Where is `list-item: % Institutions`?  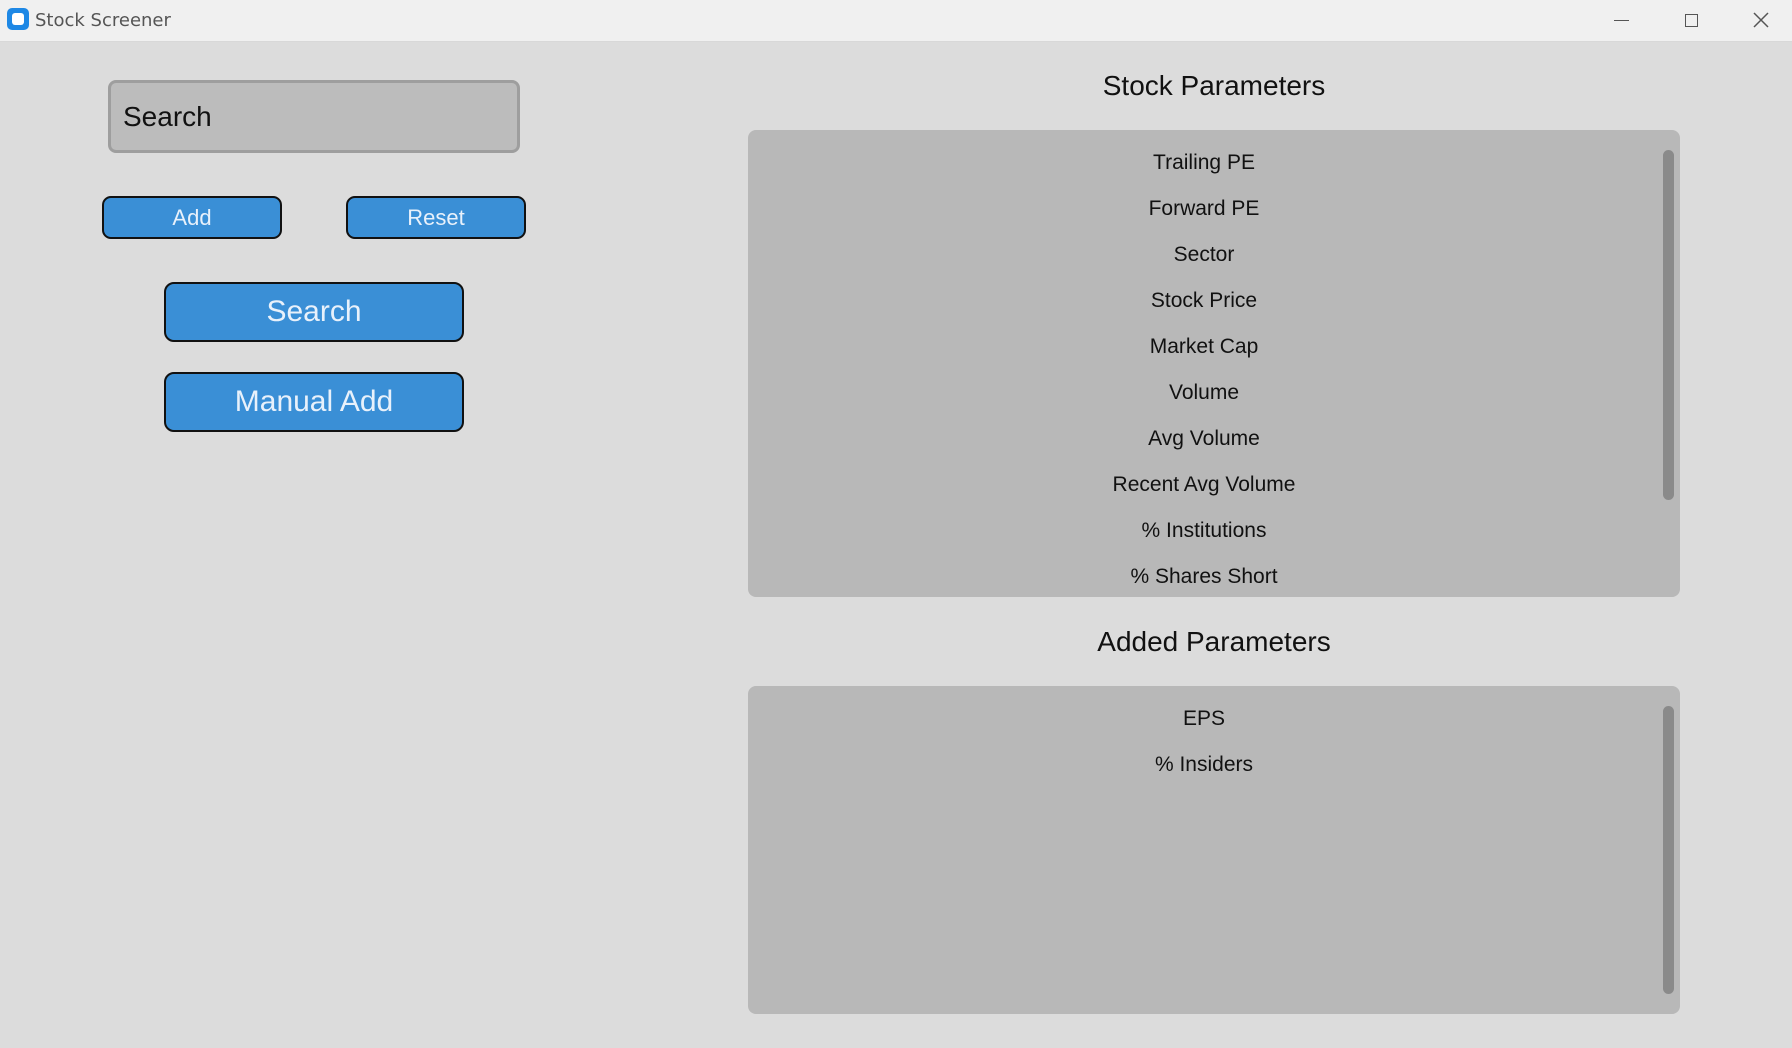 list-item: % Institutions is located at coordinates (1204, 535).